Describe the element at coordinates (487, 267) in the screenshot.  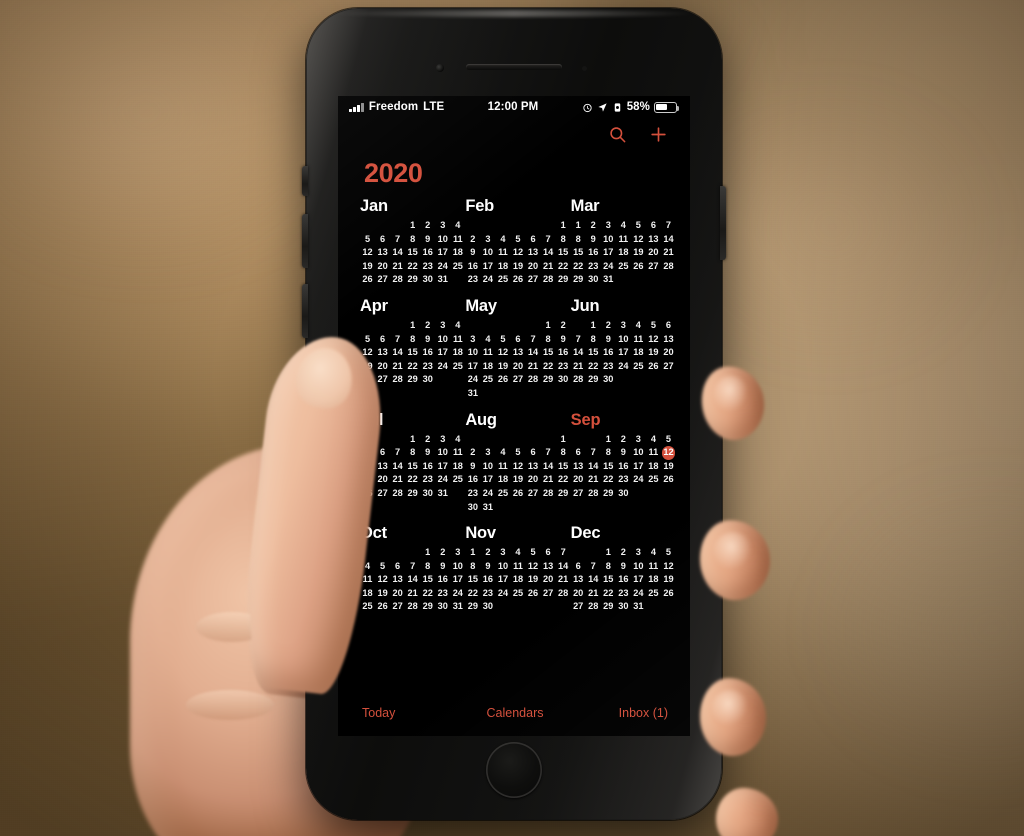
I see `day-cell: 17` at that location.